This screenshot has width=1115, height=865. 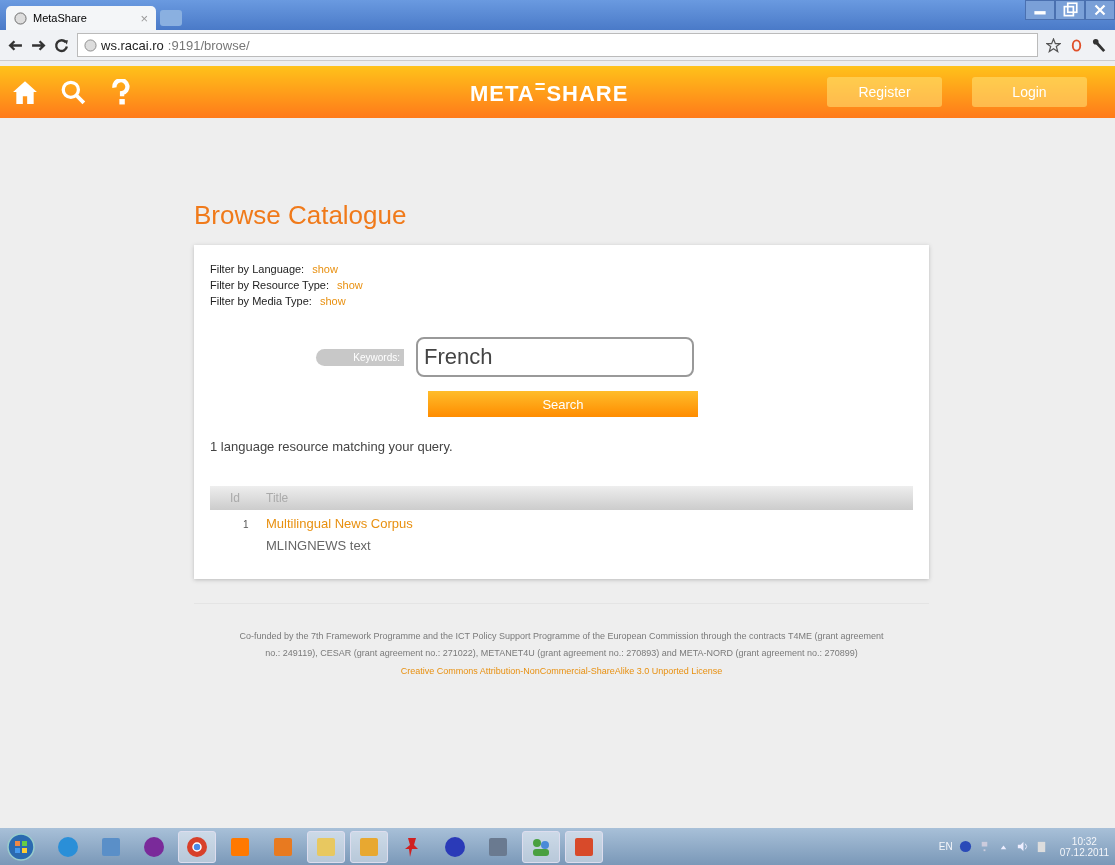 What do you see at coordinates (144, 18) in the screenshot?
I see `tab-close-button: ×` at bounding box center [144, 18].